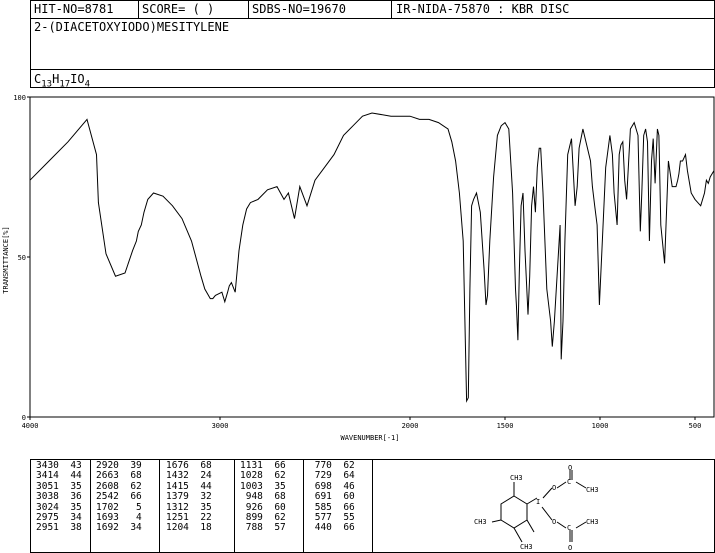 This screenshot has height=553, width=715. Describe the element at coordinates (570, 548) in the screenshot. I see `oxygen-label-4: O` at that location.